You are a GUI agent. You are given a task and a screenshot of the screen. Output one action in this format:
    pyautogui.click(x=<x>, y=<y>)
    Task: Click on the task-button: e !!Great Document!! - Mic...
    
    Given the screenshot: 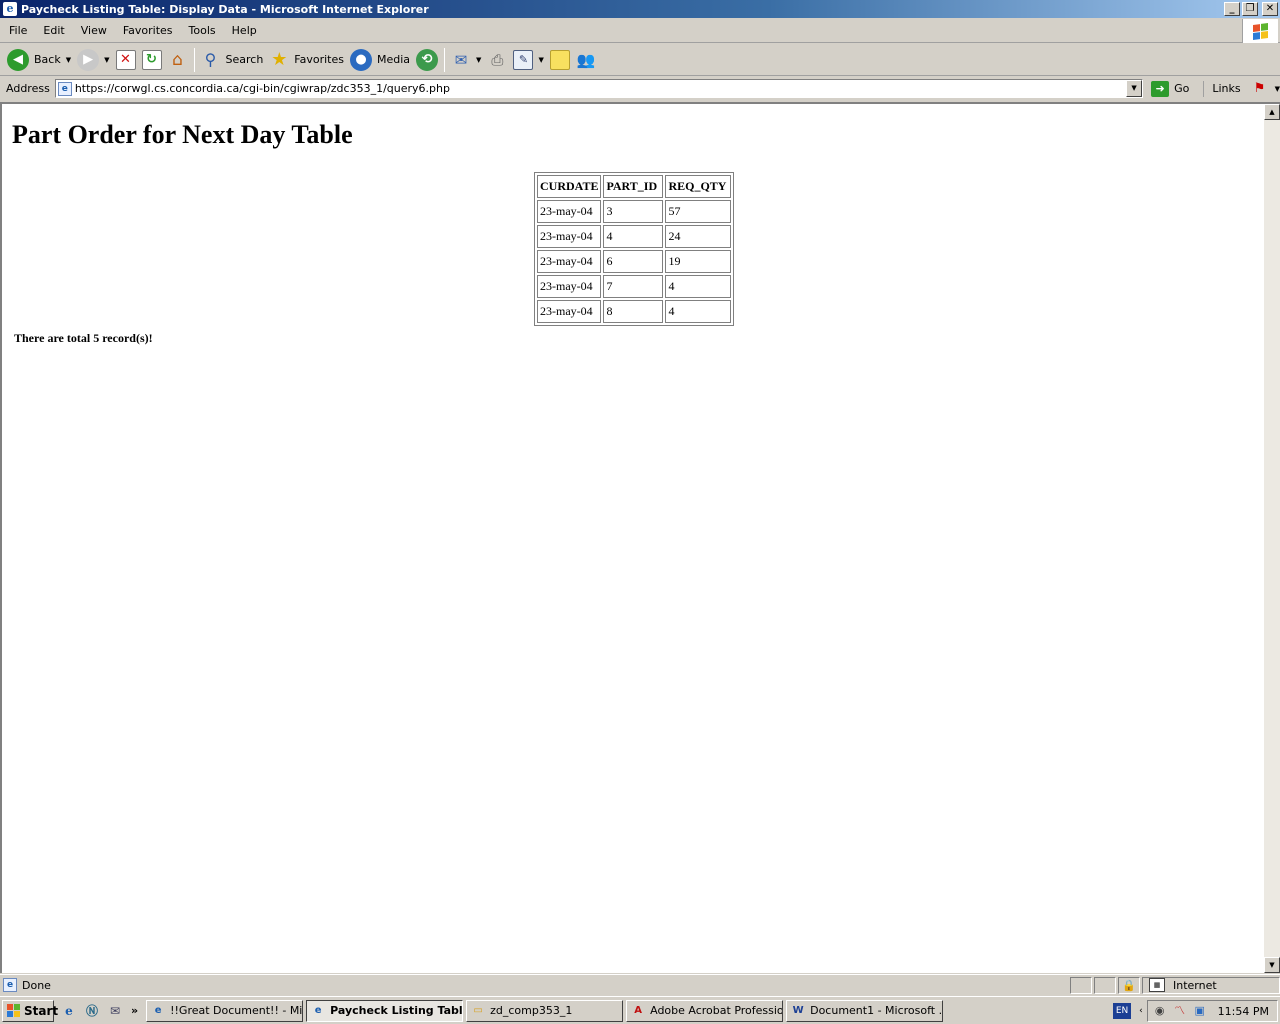 What is the action you would take?
    pyautogui.click(x=225, y=1010)
    